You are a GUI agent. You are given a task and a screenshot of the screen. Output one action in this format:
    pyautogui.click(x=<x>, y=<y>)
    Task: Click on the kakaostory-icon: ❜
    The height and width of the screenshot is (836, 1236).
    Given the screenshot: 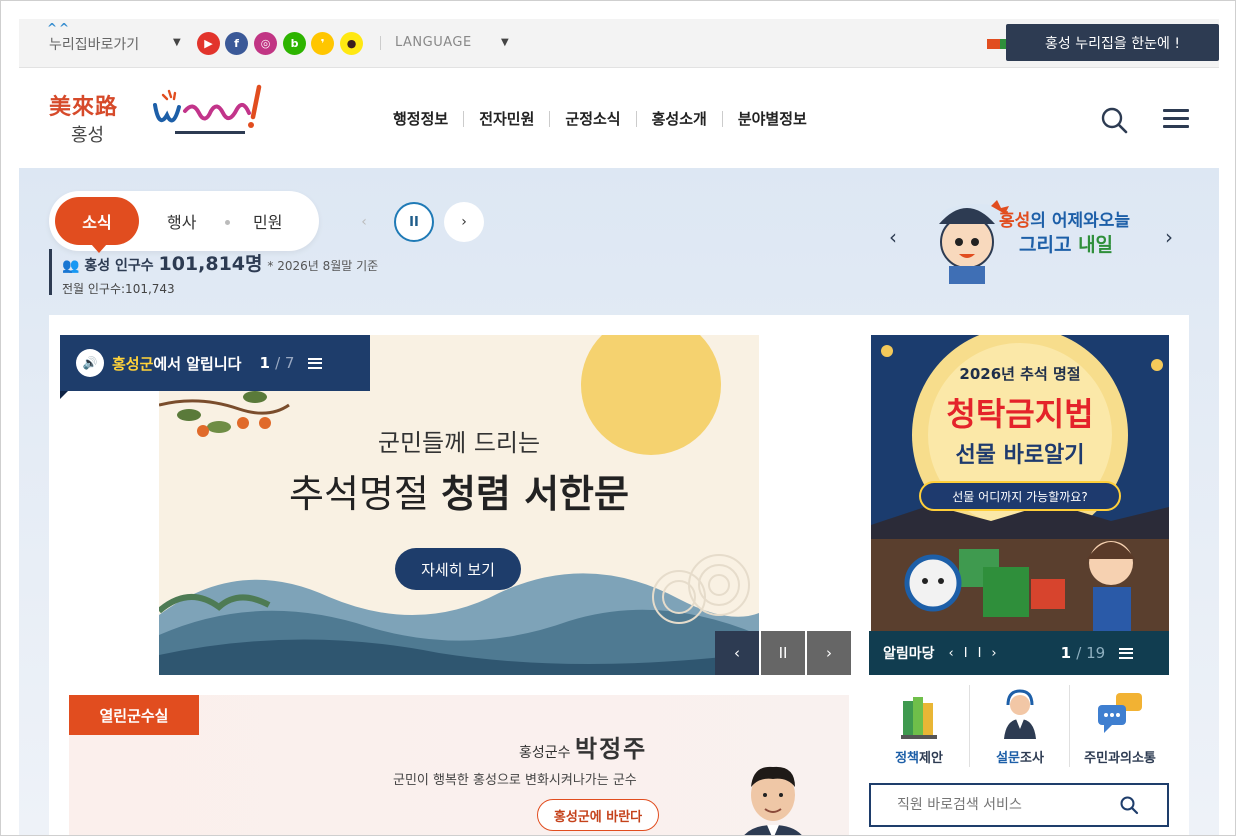 What is the action you would take?
    pyautogui.click(x=322, y=43)
    